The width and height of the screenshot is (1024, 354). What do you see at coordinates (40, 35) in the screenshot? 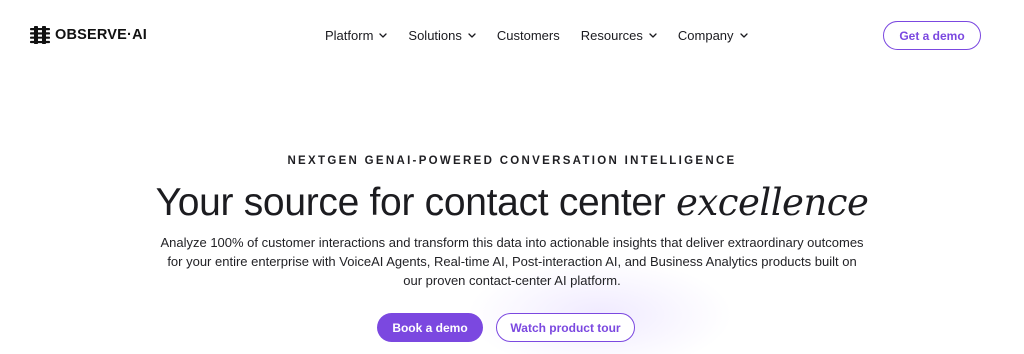
I see `observe-ai-logo-icon` at bounding box center [40, 35].